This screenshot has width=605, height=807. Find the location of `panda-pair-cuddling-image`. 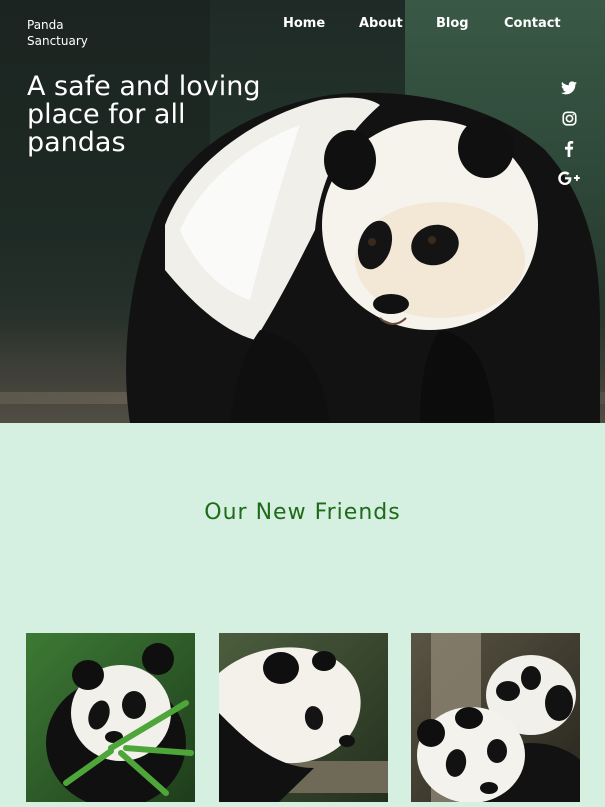

panda-pair-cuddling-image is located at coordinates (495, 717).